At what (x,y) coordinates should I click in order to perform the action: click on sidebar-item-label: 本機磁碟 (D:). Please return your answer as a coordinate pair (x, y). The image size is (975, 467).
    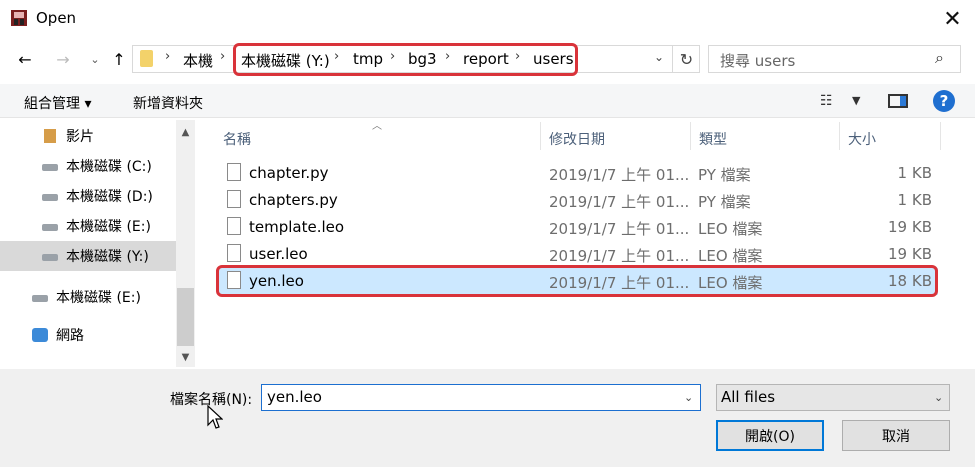
    Looking at the image, I should click on (109, 197).